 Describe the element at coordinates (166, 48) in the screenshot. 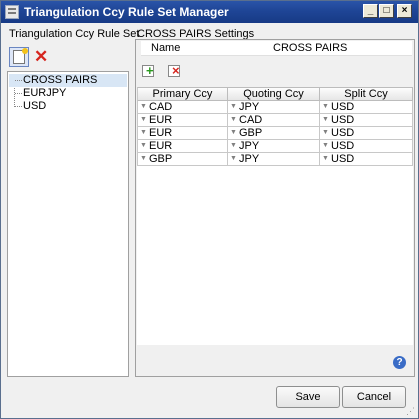

I see `name-label: Name` at that location.